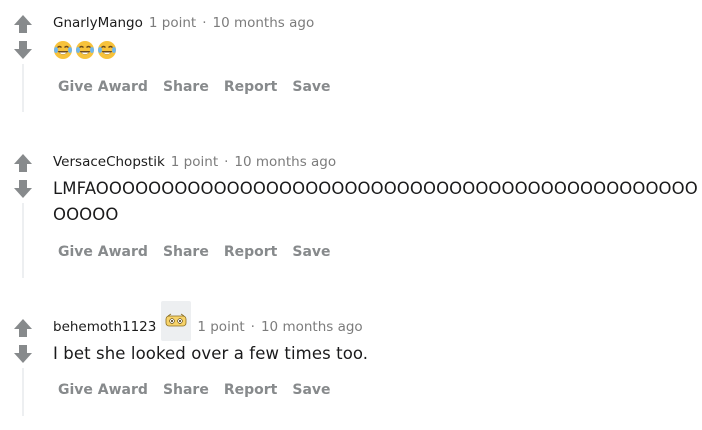 This screenshot has height=430, width=702. Describe the element at coordinates (104, 327) in the screenshot. I see `comment-author: behemoth1123` at that location.